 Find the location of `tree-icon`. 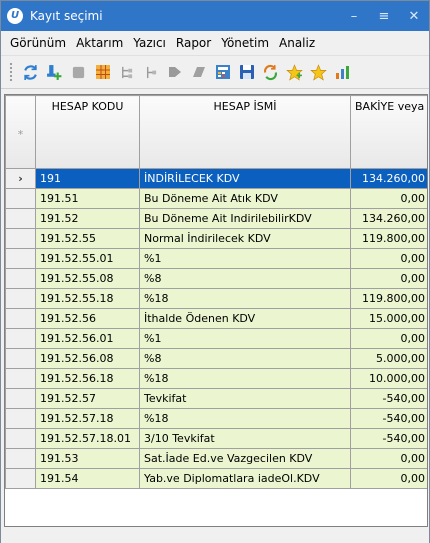

tree-icon is located at coordinates (126, 72).